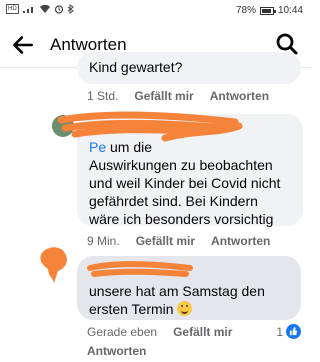  I want to click on network-tag: HD, so click(12, 9).